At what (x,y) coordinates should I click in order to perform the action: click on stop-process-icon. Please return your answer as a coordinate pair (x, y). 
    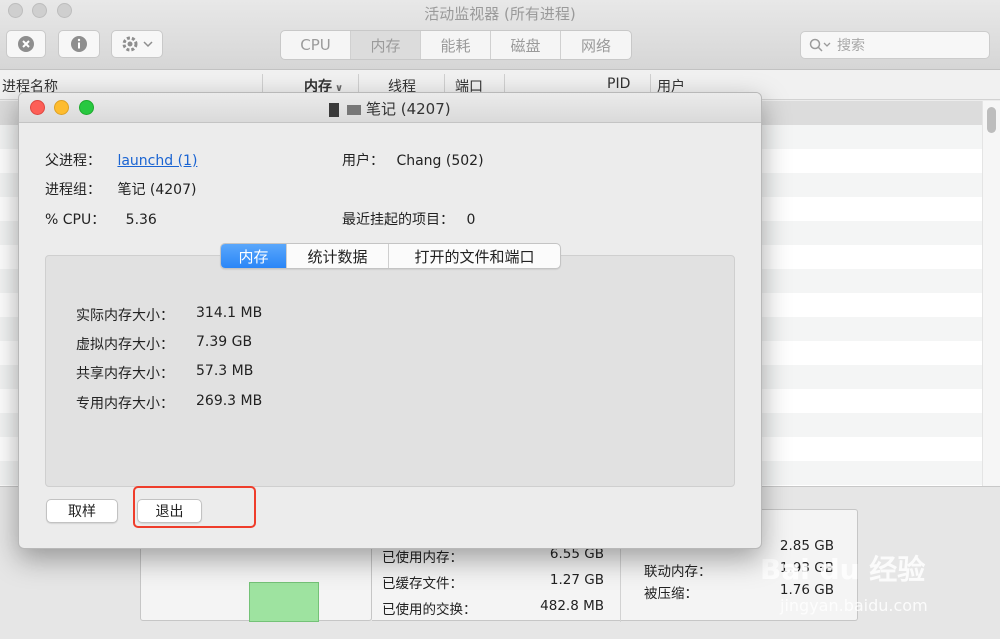
    Looking at the image, I should click on (26, 44).